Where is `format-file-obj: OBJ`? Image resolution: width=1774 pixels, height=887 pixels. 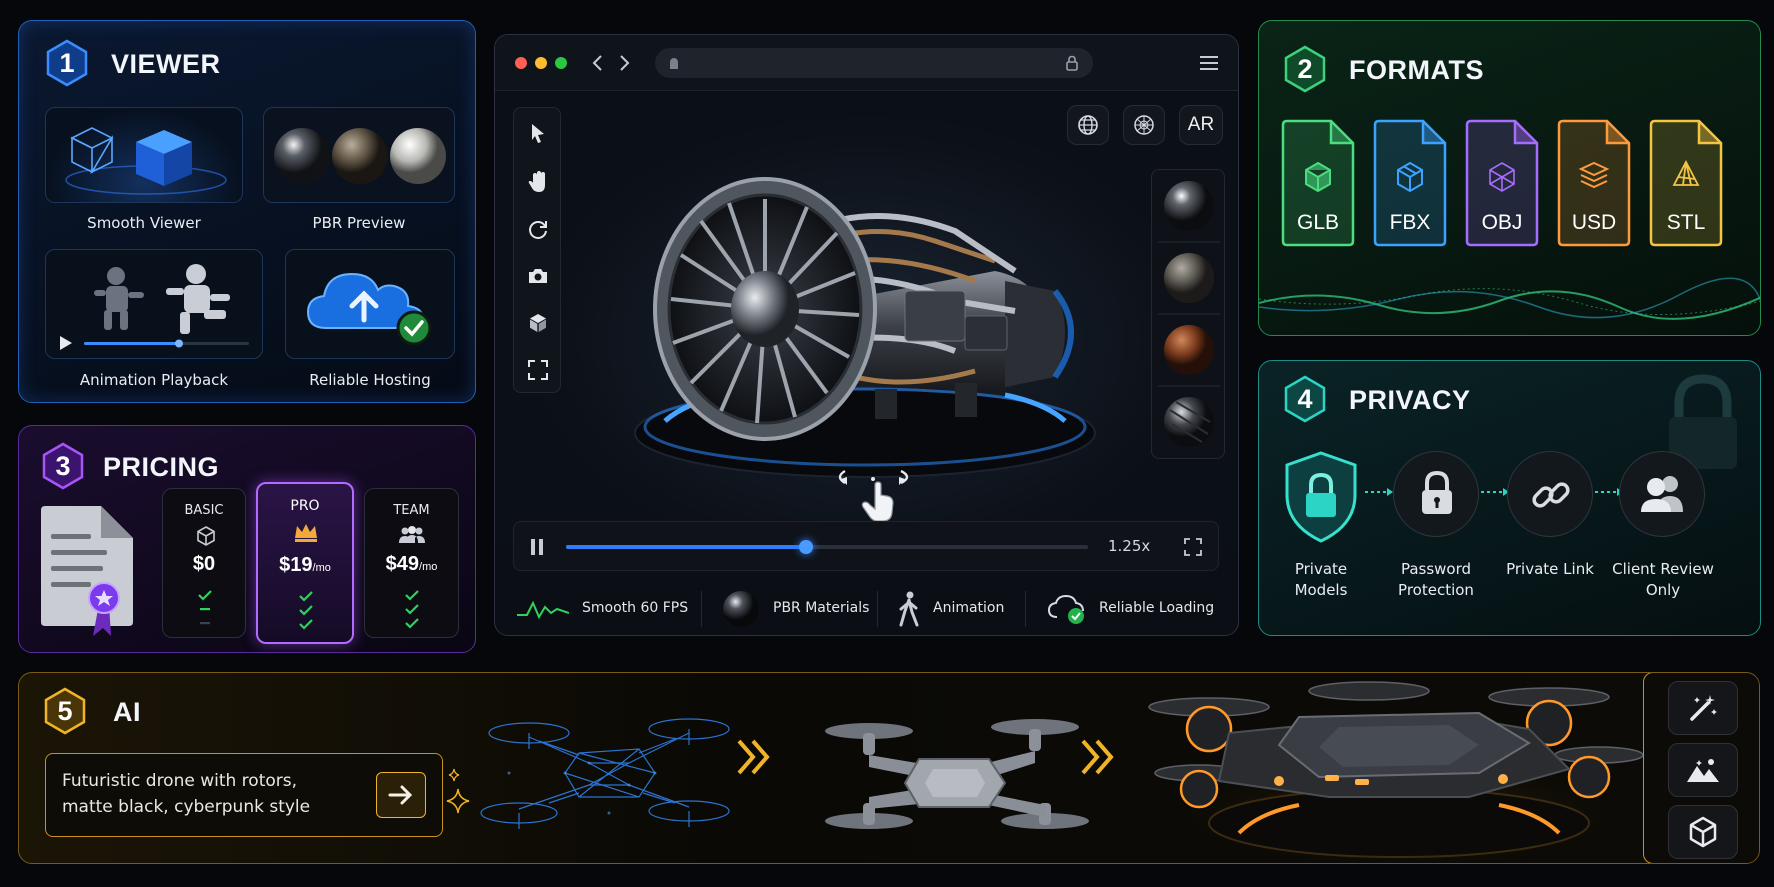 format-file-obj: OBJ is located at coordinates (1502, 183).